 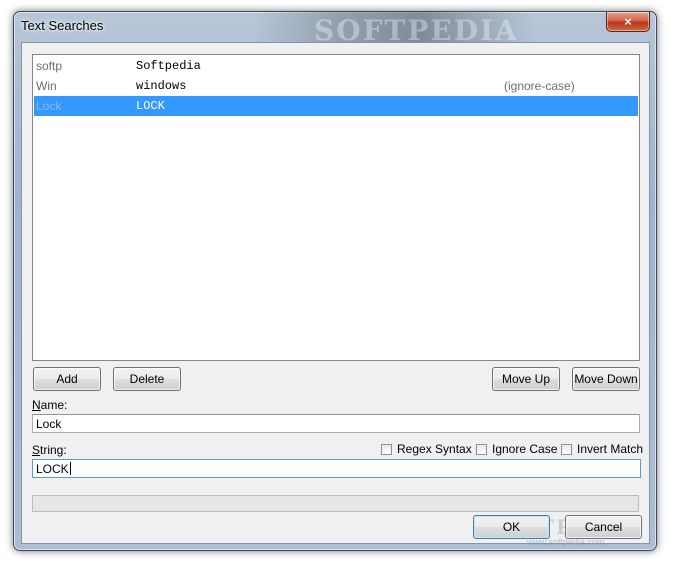 What do you see at coordinates (336, 66) in the screenshot?
I see `list-item: softp Softpedia` at bounding box center [336, 66].